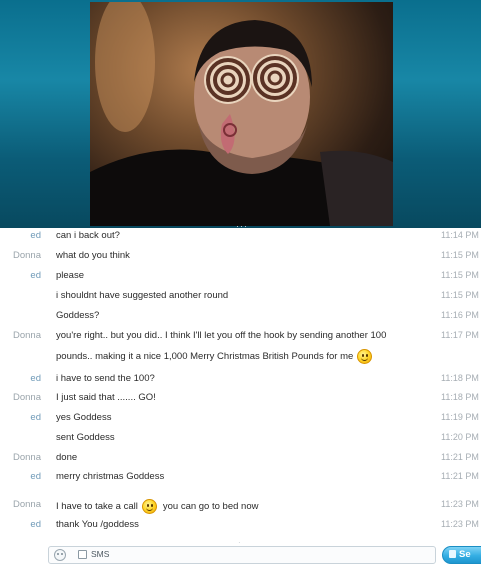  What do you see at coordinates (110, 476) in the screenshot?
I see `message-text: merry christmas Goddess` at bounding box center [110, 476].